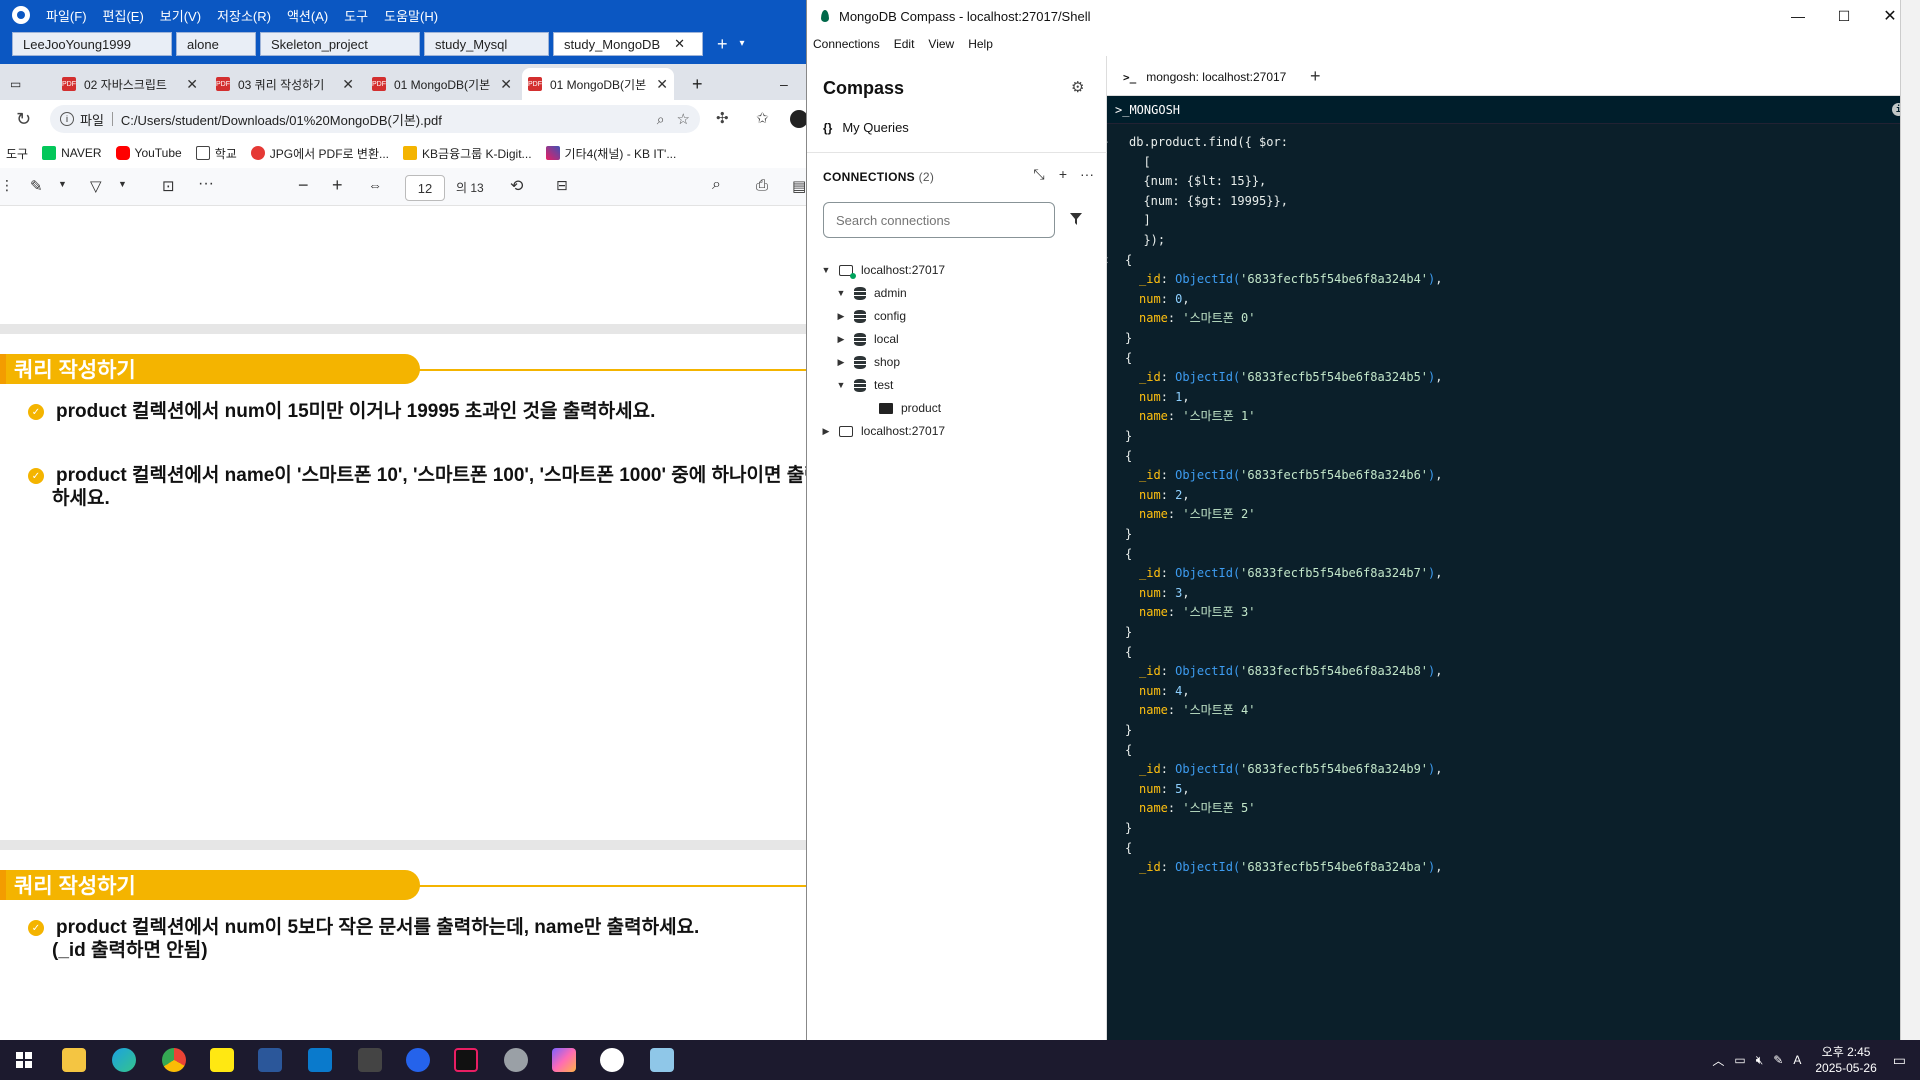 The width and height of the screenshot is (1920, 1080). I want to click on ime-indicator: A, so click(1797, 1060).